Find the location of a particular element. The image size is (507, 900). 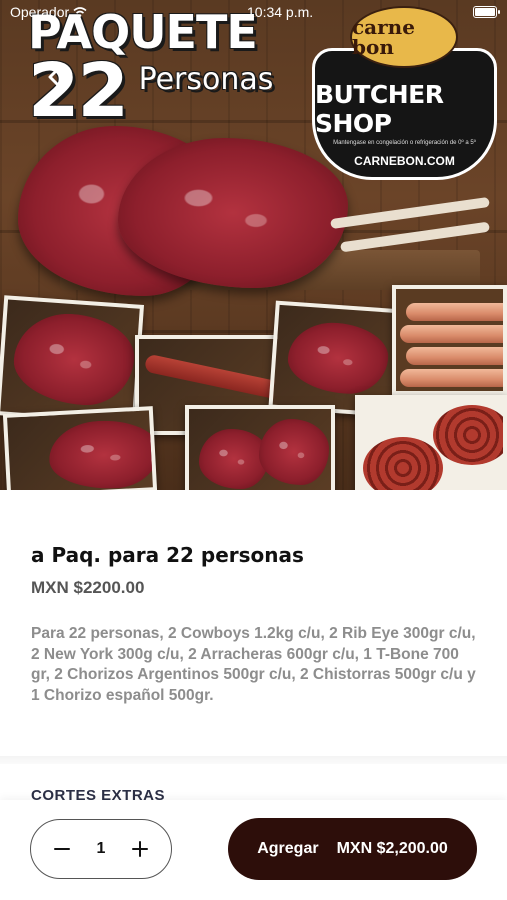

back-button is located at coordinates (55, 77).